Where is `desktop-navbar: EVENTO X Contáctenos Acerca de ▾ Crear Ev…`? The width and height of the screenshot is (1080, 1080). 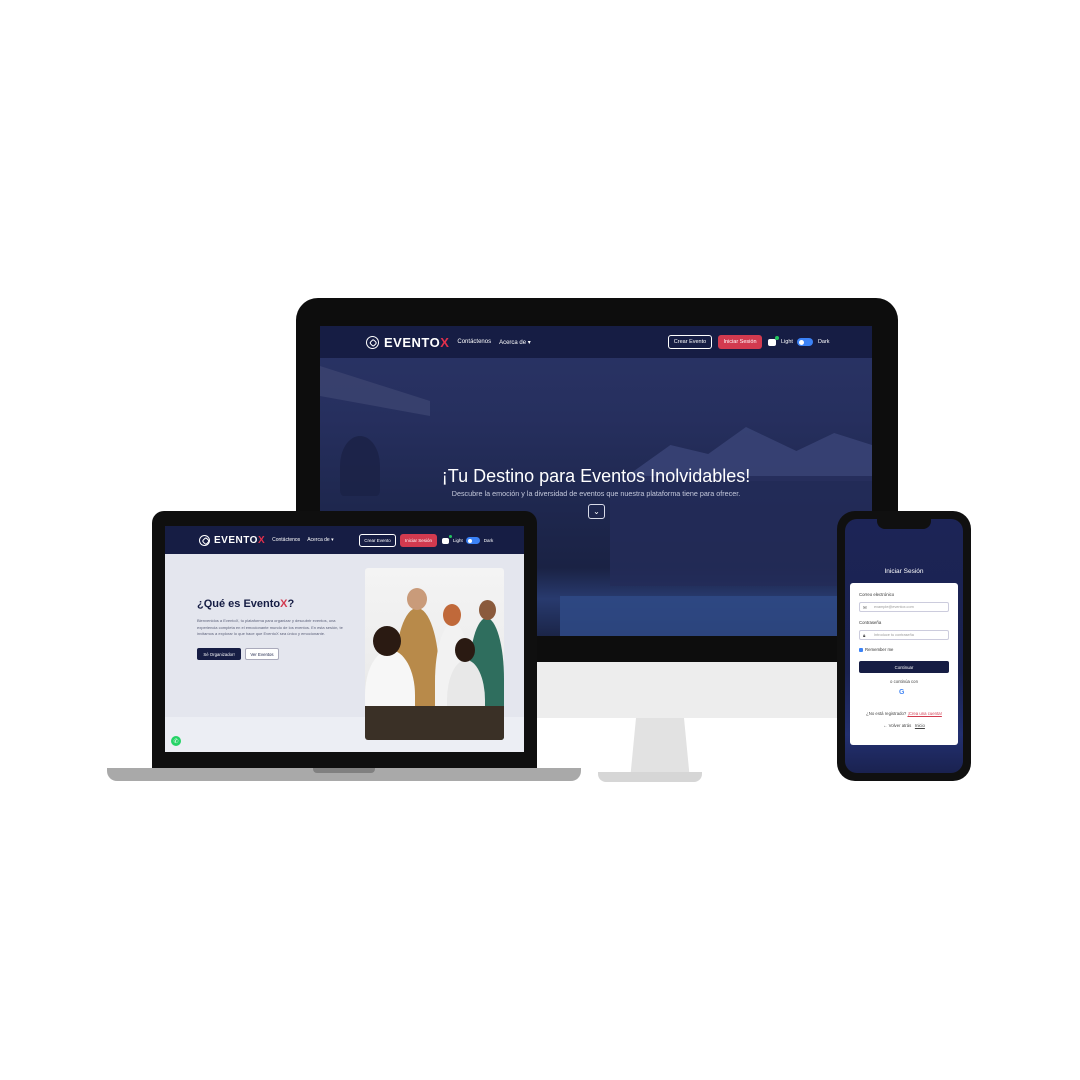 desktop-navbar: EVENTO X Contáctenos Acerca de ▾ Crear Ev… is located at coordinates (596, 342).